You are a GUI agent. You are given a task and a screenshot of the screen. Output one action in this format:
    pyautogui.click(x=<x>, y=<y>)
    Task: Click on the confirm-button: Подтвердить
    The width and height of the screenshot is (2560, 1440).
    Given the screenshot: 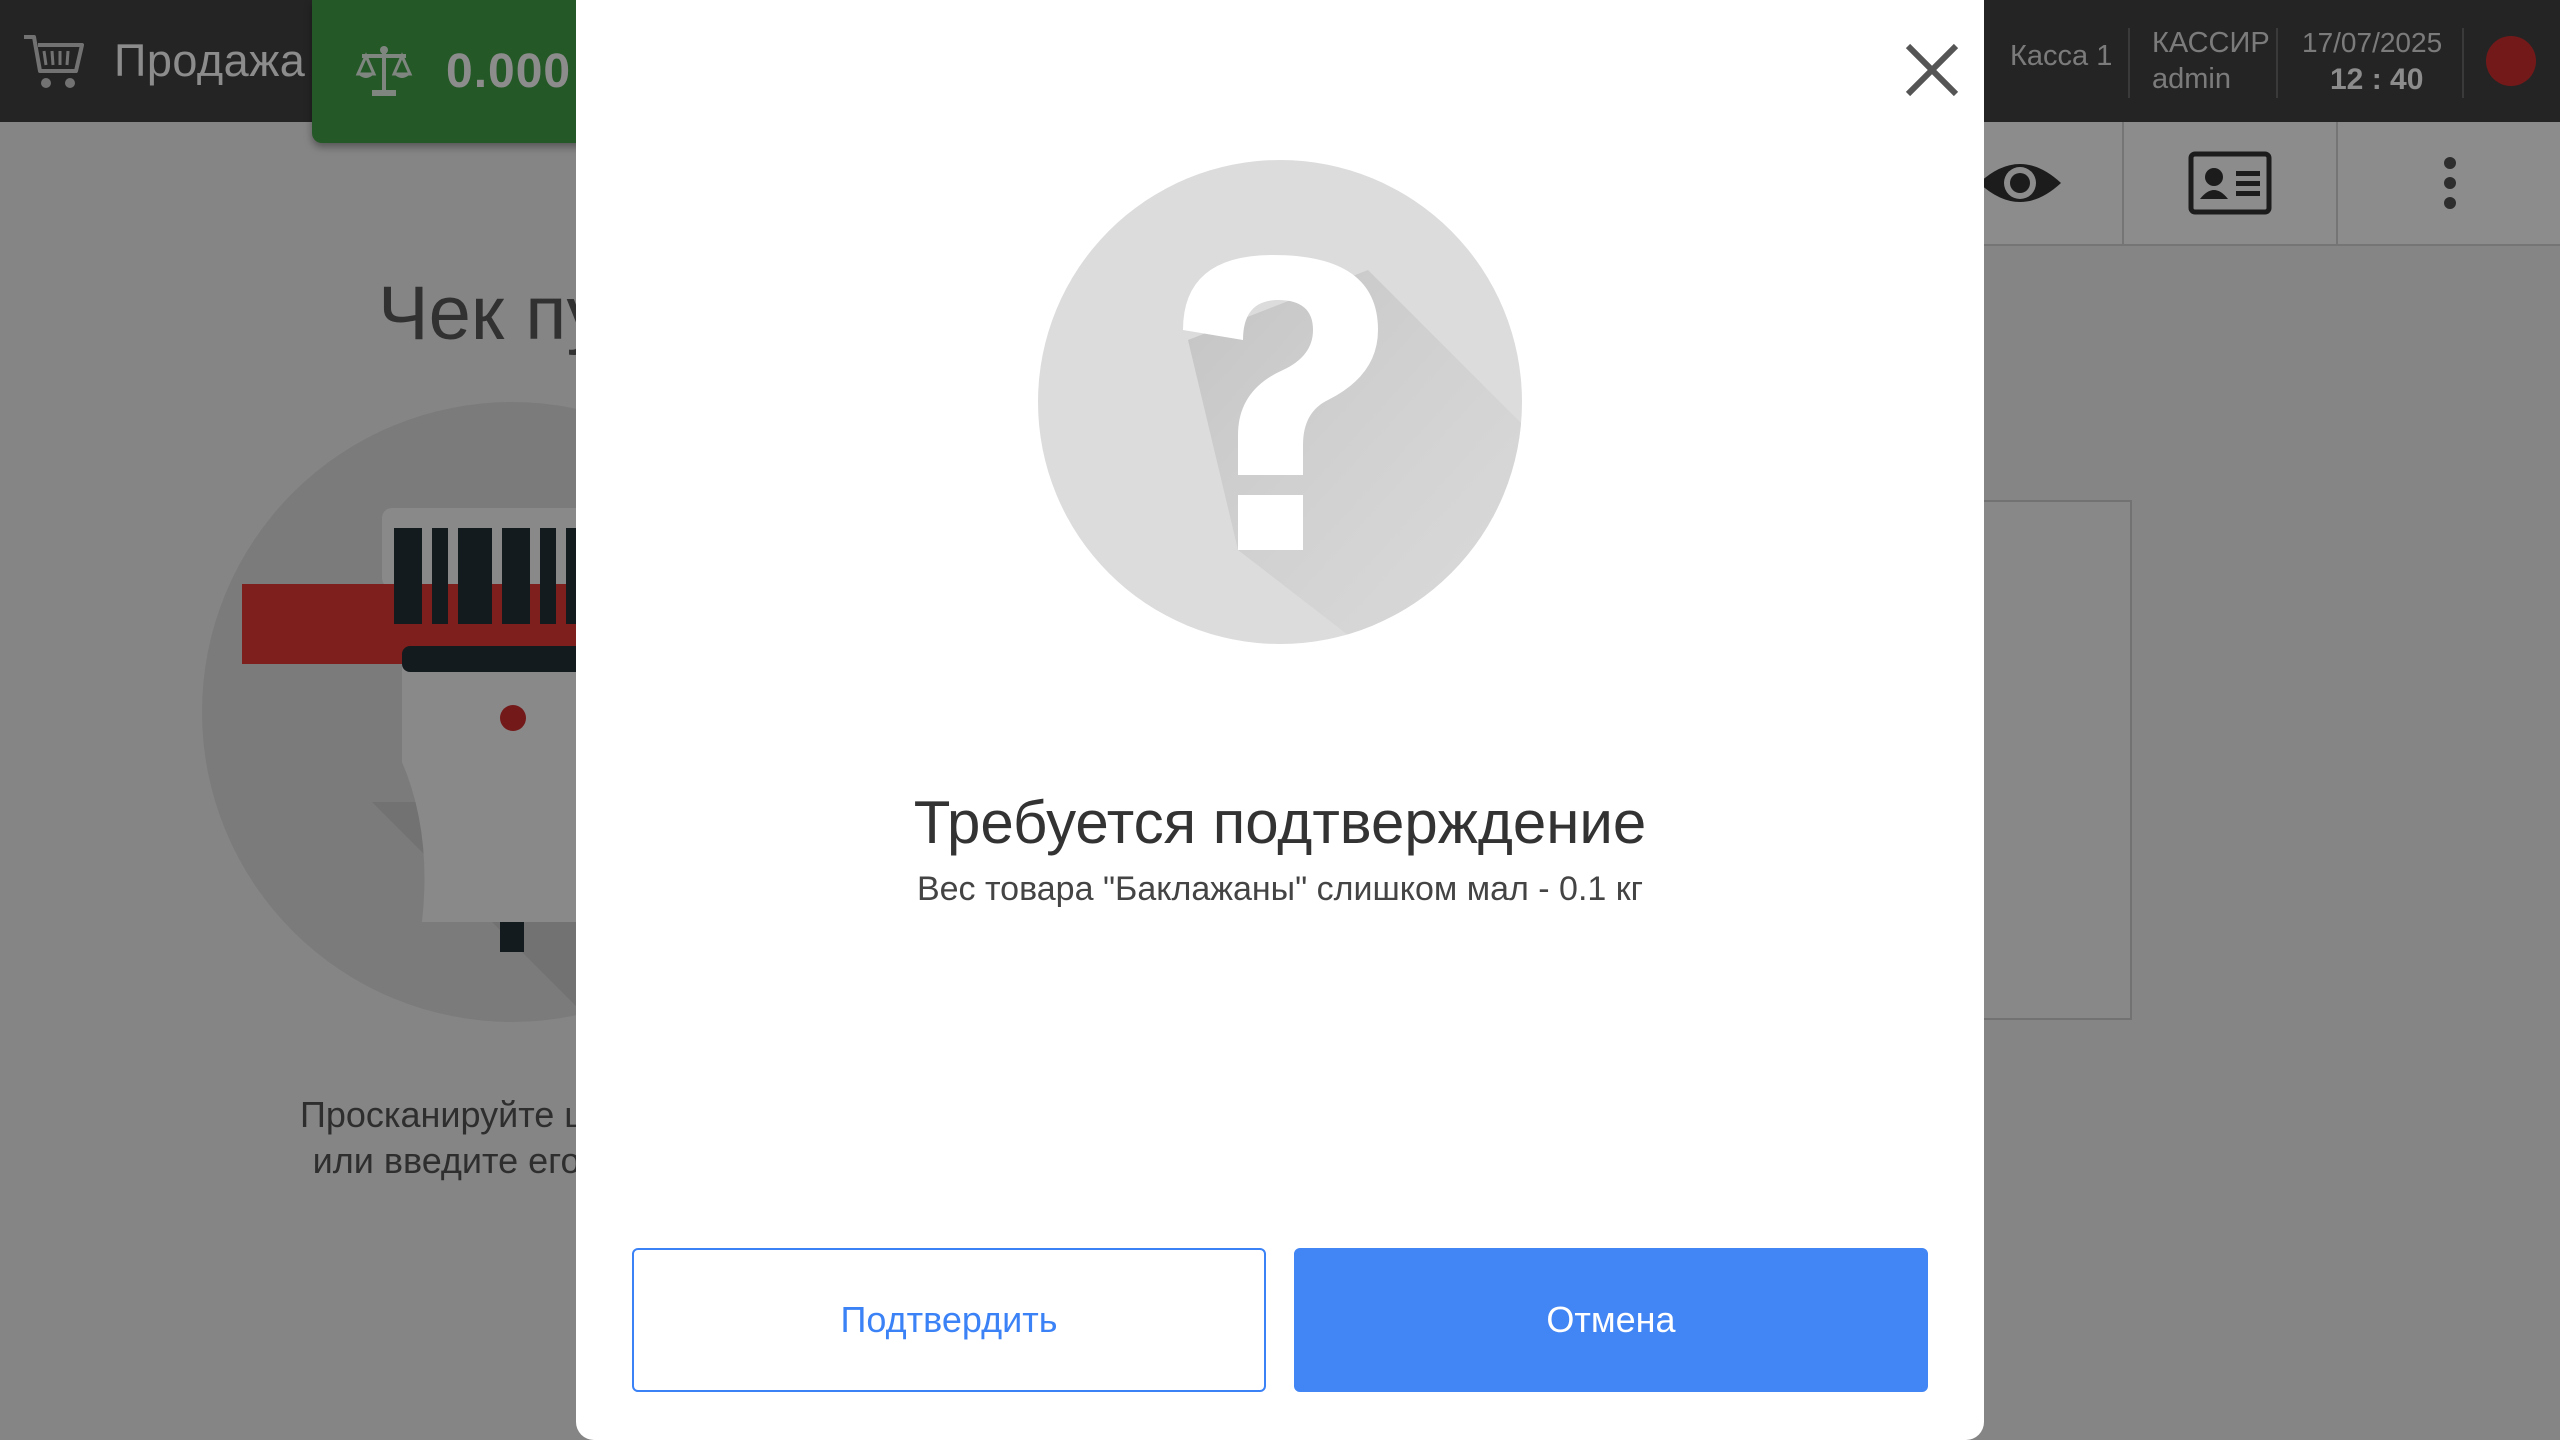 What is the action you would take?
    pyautogui.click(x=949, y=1320)
    